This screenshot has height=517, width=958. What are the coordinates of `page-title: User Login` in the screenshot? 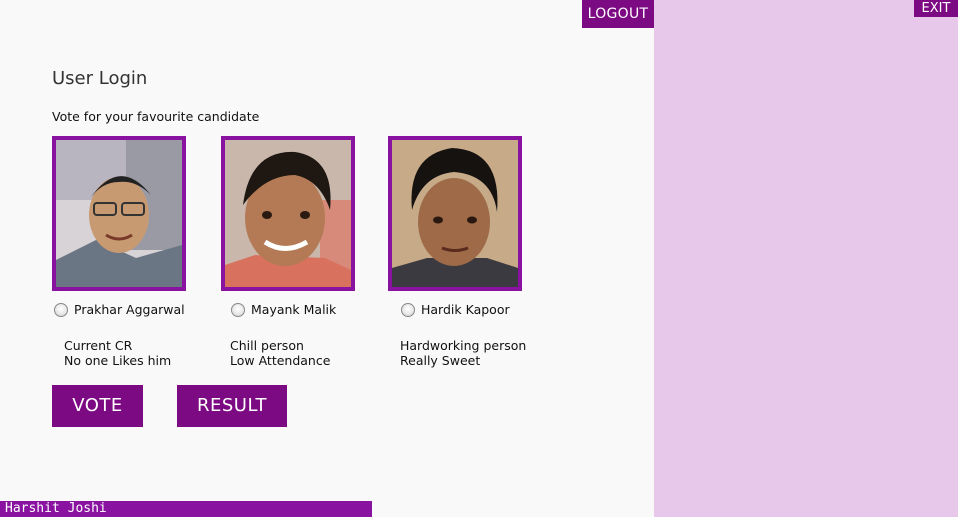 It's located at (100, 78).